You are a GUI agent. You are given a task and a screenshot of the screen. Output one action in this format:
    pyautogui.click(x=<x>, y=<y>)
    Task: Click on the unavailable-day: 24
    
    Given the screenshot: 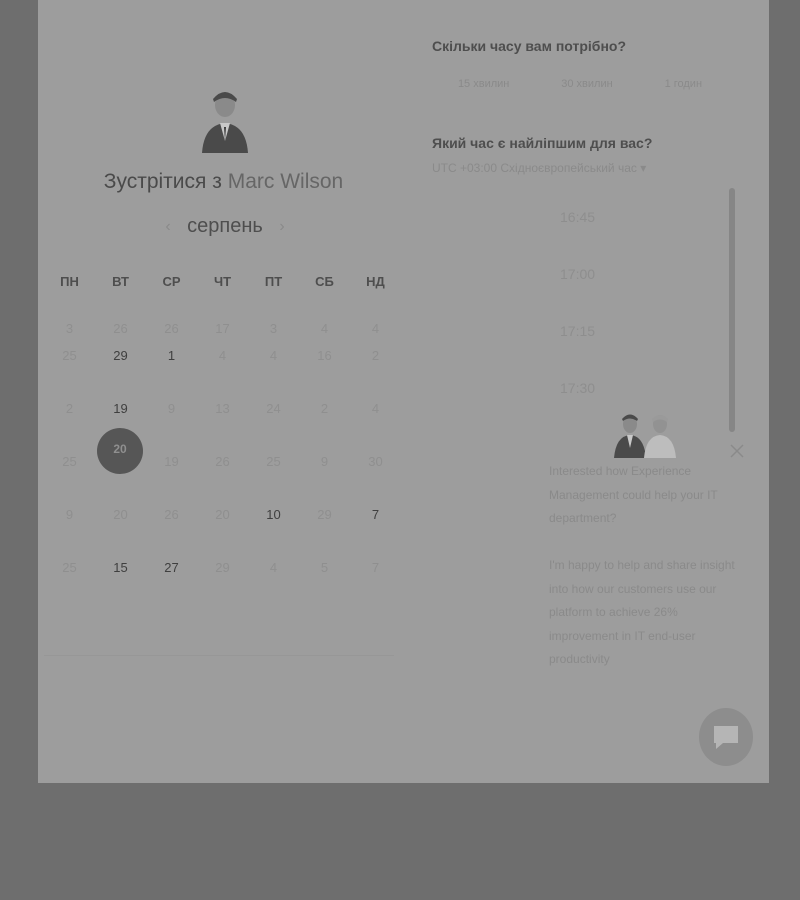 What is the action you would take?
    pyautogui.click(x=273, y=408)
    